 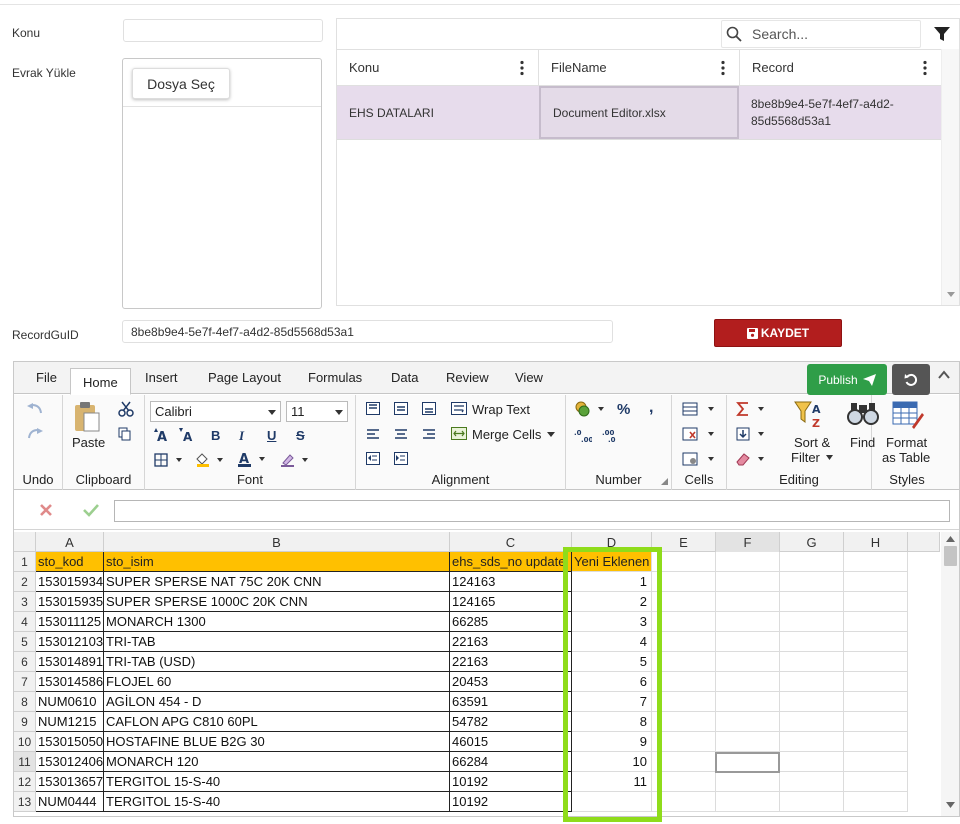 What do you see at coordinates (25, 542) in the screenshot?
I see `select-all-corner` at bounding box center [25, 542].